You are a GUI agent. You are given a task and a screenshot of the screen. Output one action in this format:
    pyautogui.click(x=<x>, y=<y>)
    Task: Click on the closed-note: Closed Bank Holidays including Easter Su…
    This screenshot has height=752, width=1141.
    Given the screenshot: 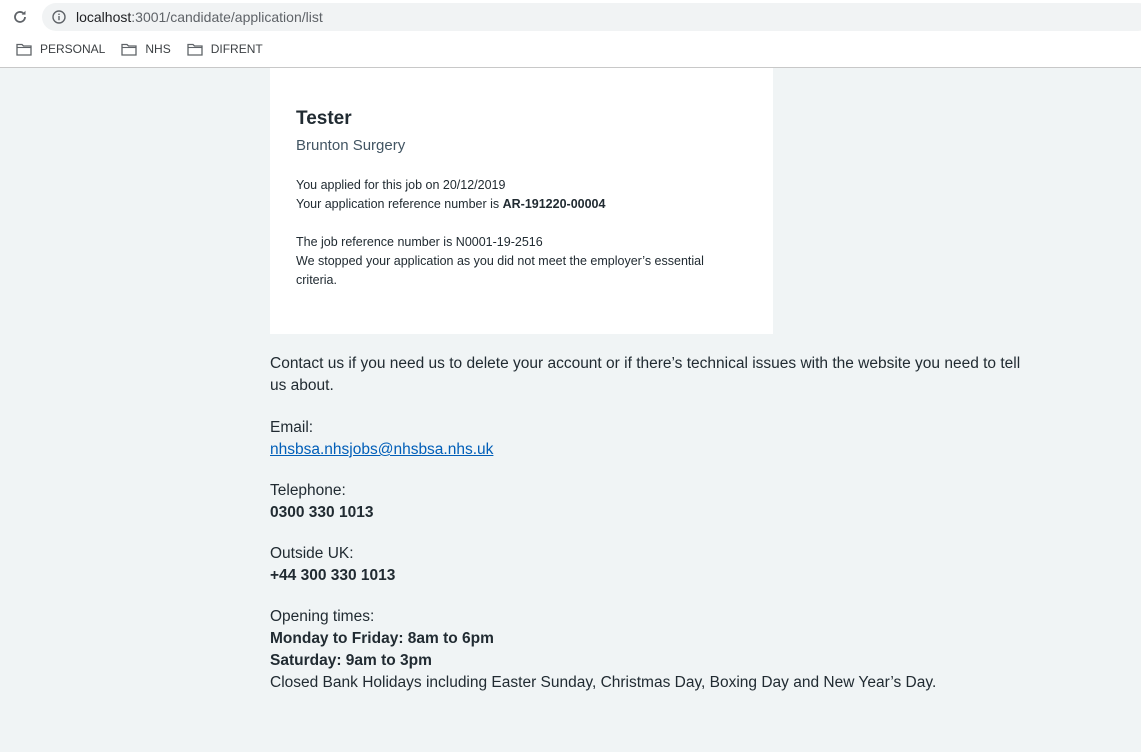 What is the action you would take?
    pyautogui.click(x=603, y=682)
    